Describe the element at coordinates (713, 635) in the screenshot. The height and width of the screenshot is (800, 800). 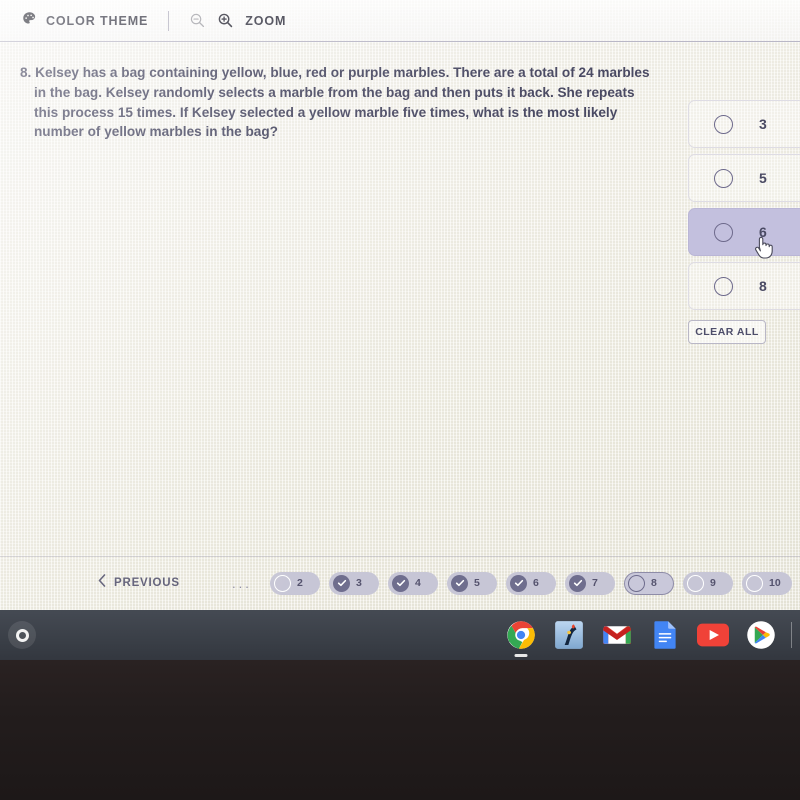
I see `youtube-icon` at that location.